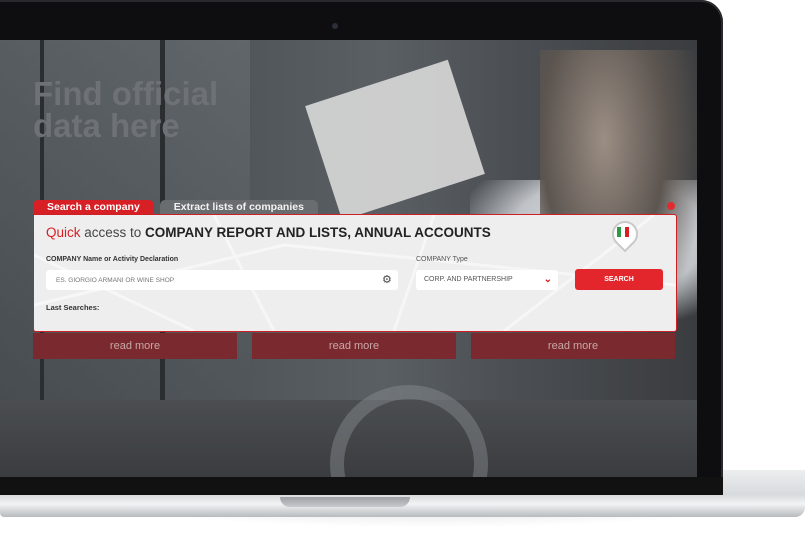  What do you see at coordinates (671, 206) in the screenshot?
I see `close-icon` at bounding box center [671, 206].